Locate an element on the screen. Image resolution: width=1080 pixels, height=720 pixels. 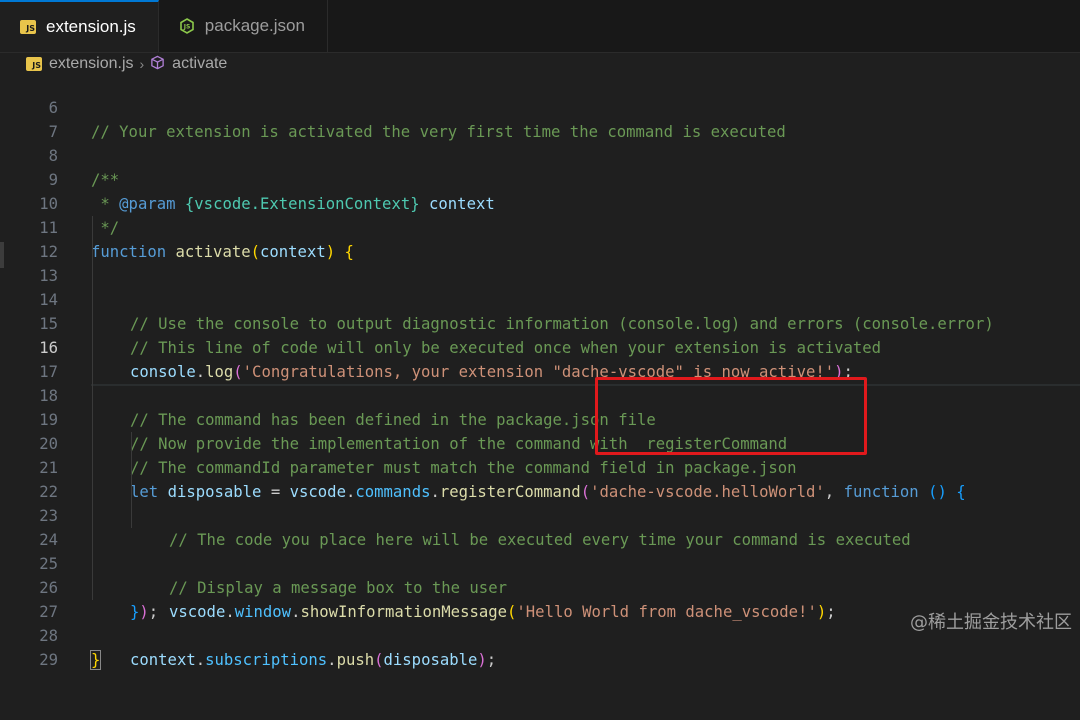
editor-tab-bar: JS extension.js JS package.json is located at coordinates (540, 26).